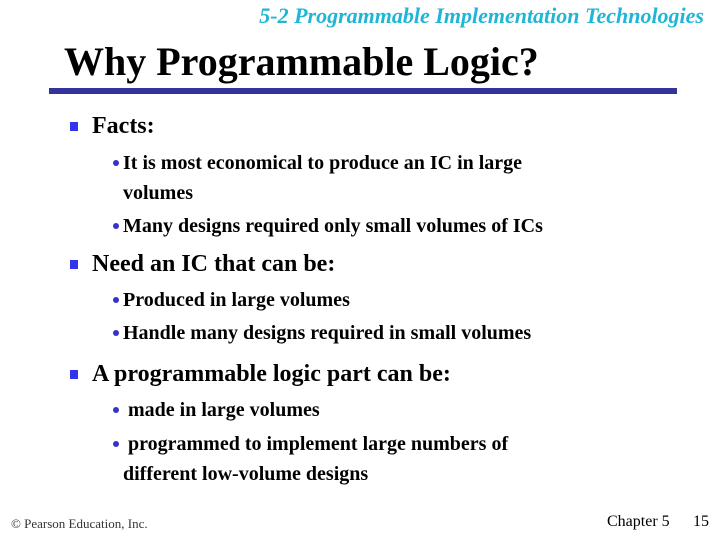 This screenshot has height=540, width=720. I want to click on list-item-text-line2: volumes, so click(158, 193).